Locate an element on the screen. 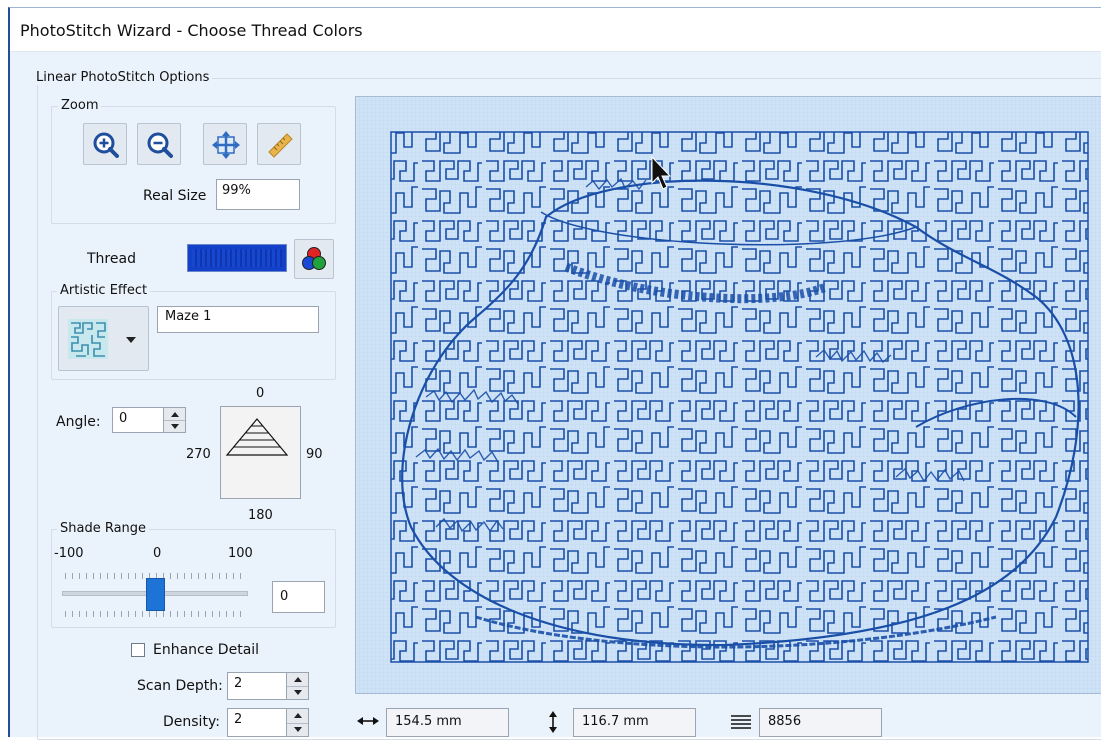 Image resolution: width=1101 pixels, height=740 pixels. angle-down-arrow is located at coordinates (174, 426).